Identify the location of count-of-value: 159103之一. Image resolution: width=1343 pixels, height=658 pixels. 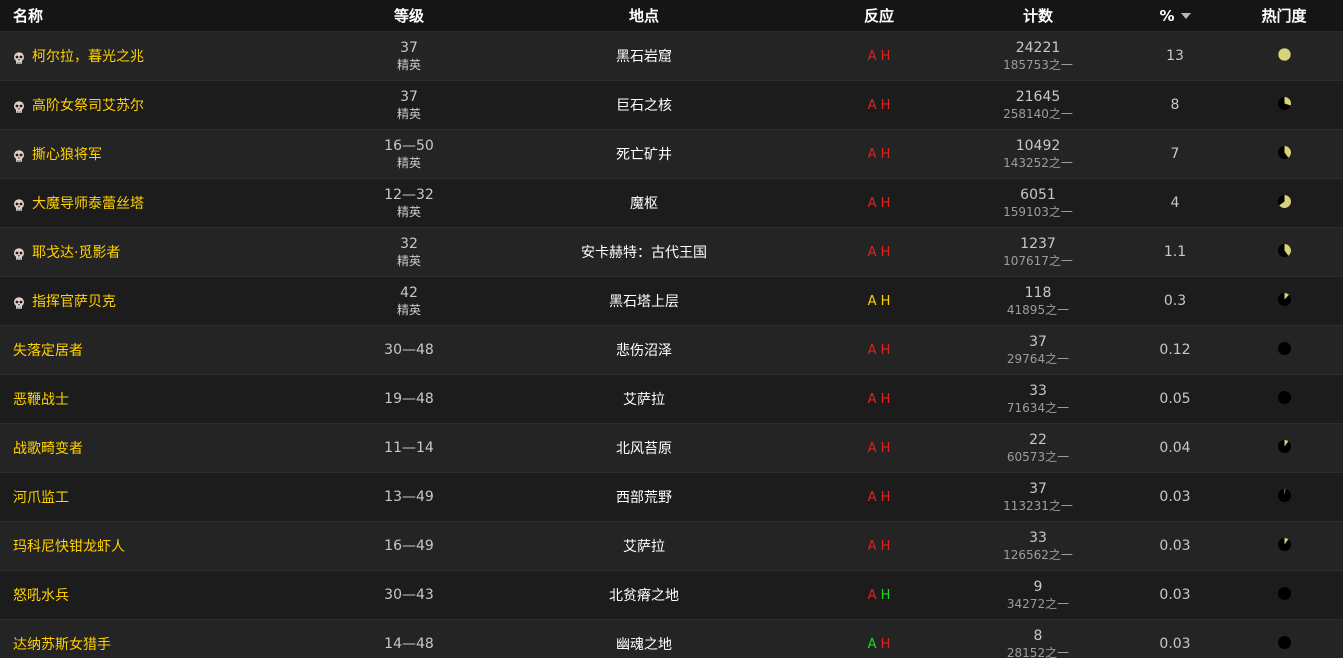
(1038, 211).